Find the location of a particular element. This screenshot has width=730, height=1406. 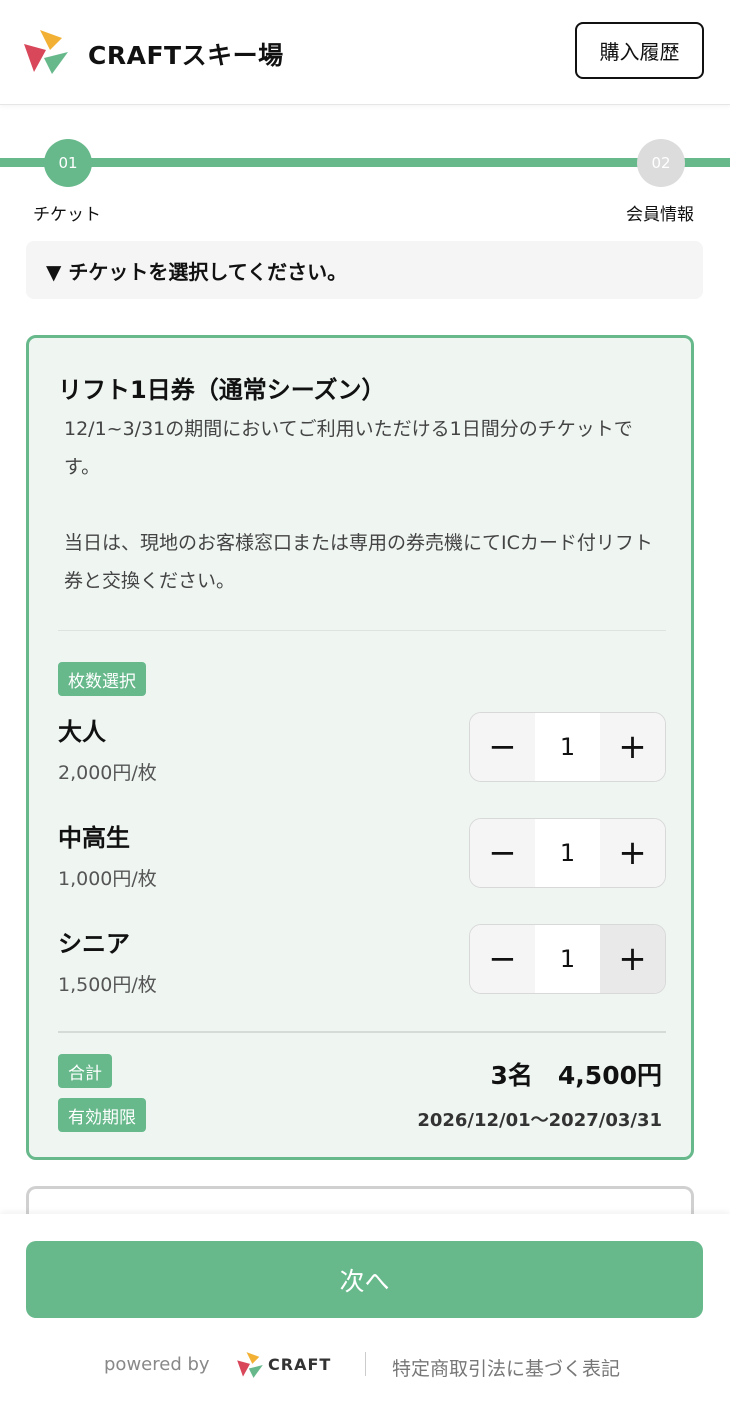

adult-quantity-stepper: − 1 + is located at coordinates (567, 747).